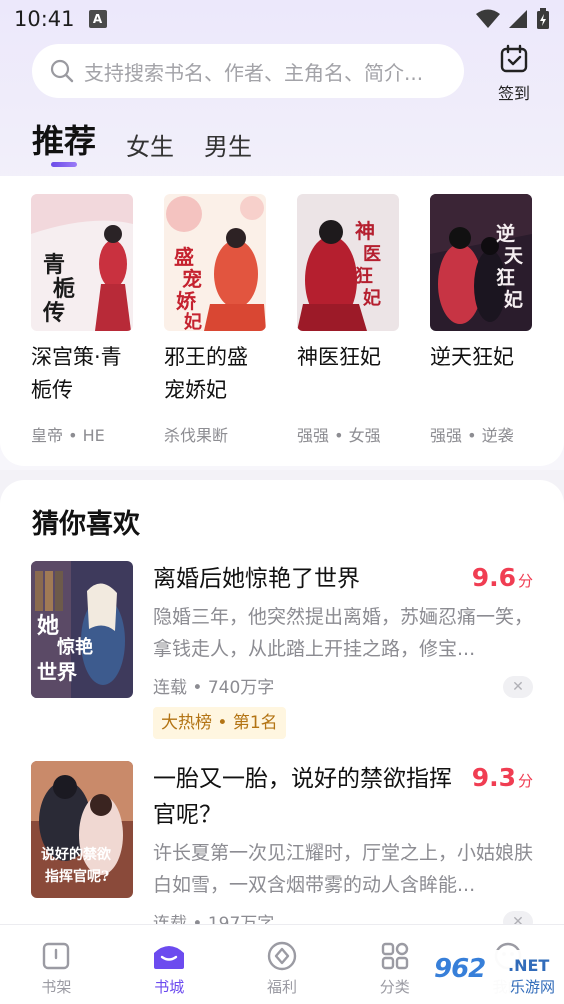  What do you see at coordinates (348, 376) in the screenshot?
I see `book-title: 神医狂妃` at bounding box center [348, 376].